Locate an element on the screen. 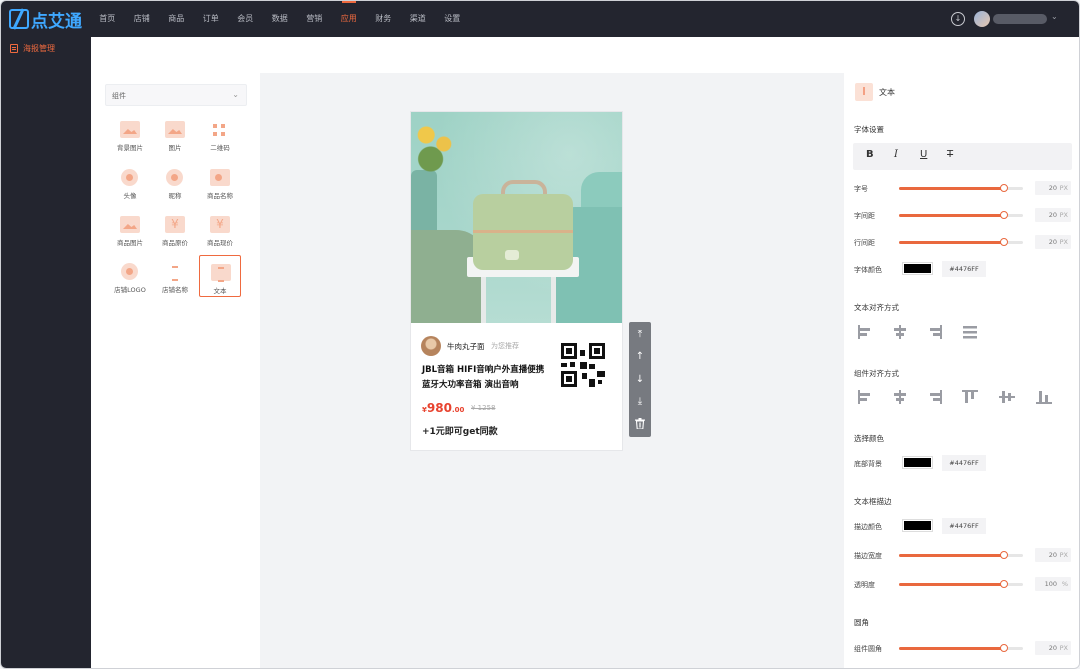 Image resolution: width=1080 pixels, height=669 pixels. logo: 点艾通 is located at coordinates (45, 20).